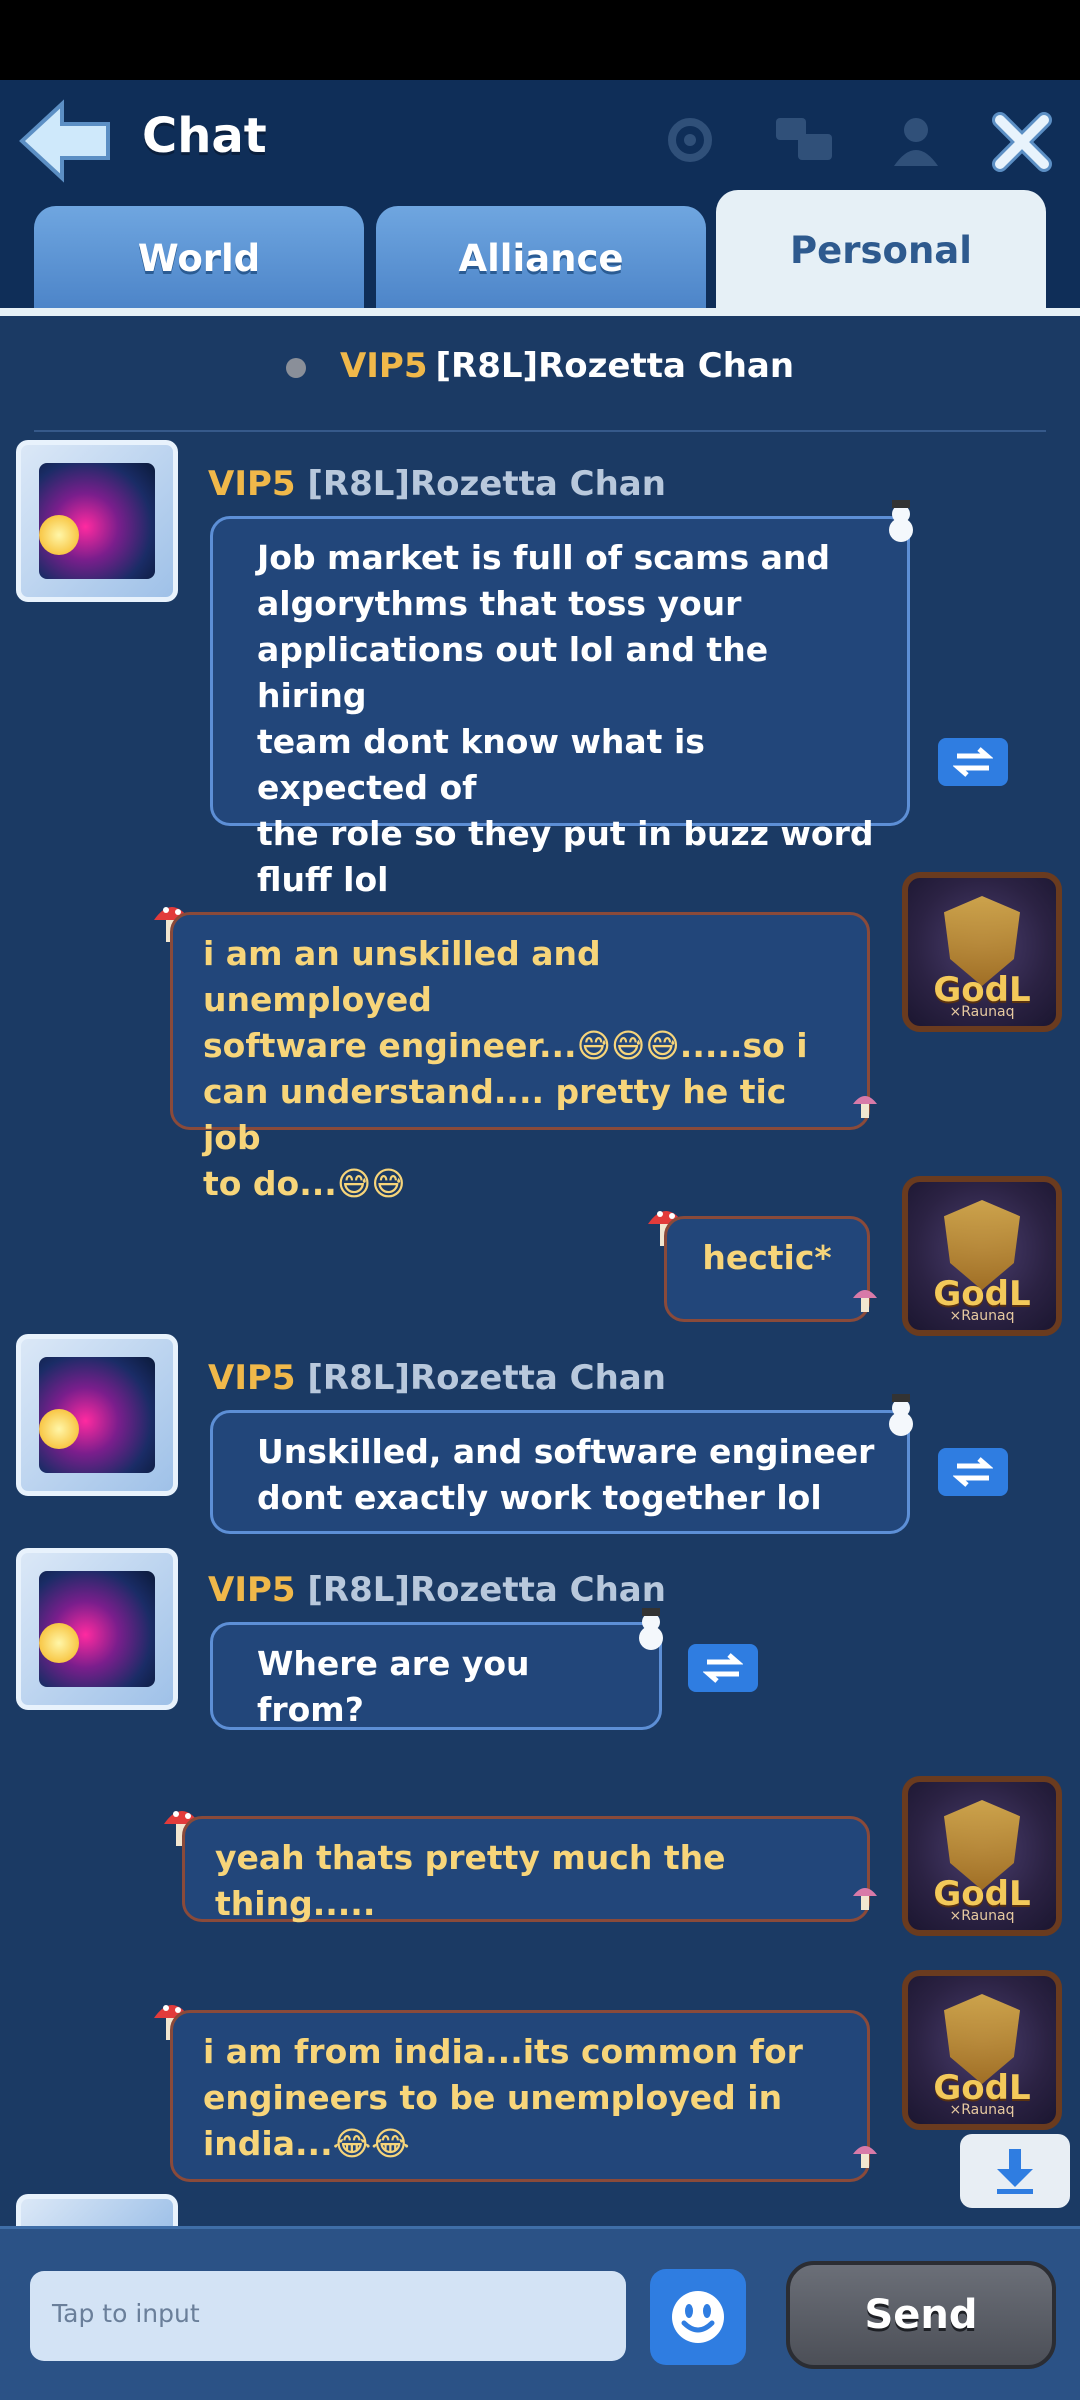 The image size is (1080, 2400). I want to click on scroll-down-button, so click(1015, 2171).